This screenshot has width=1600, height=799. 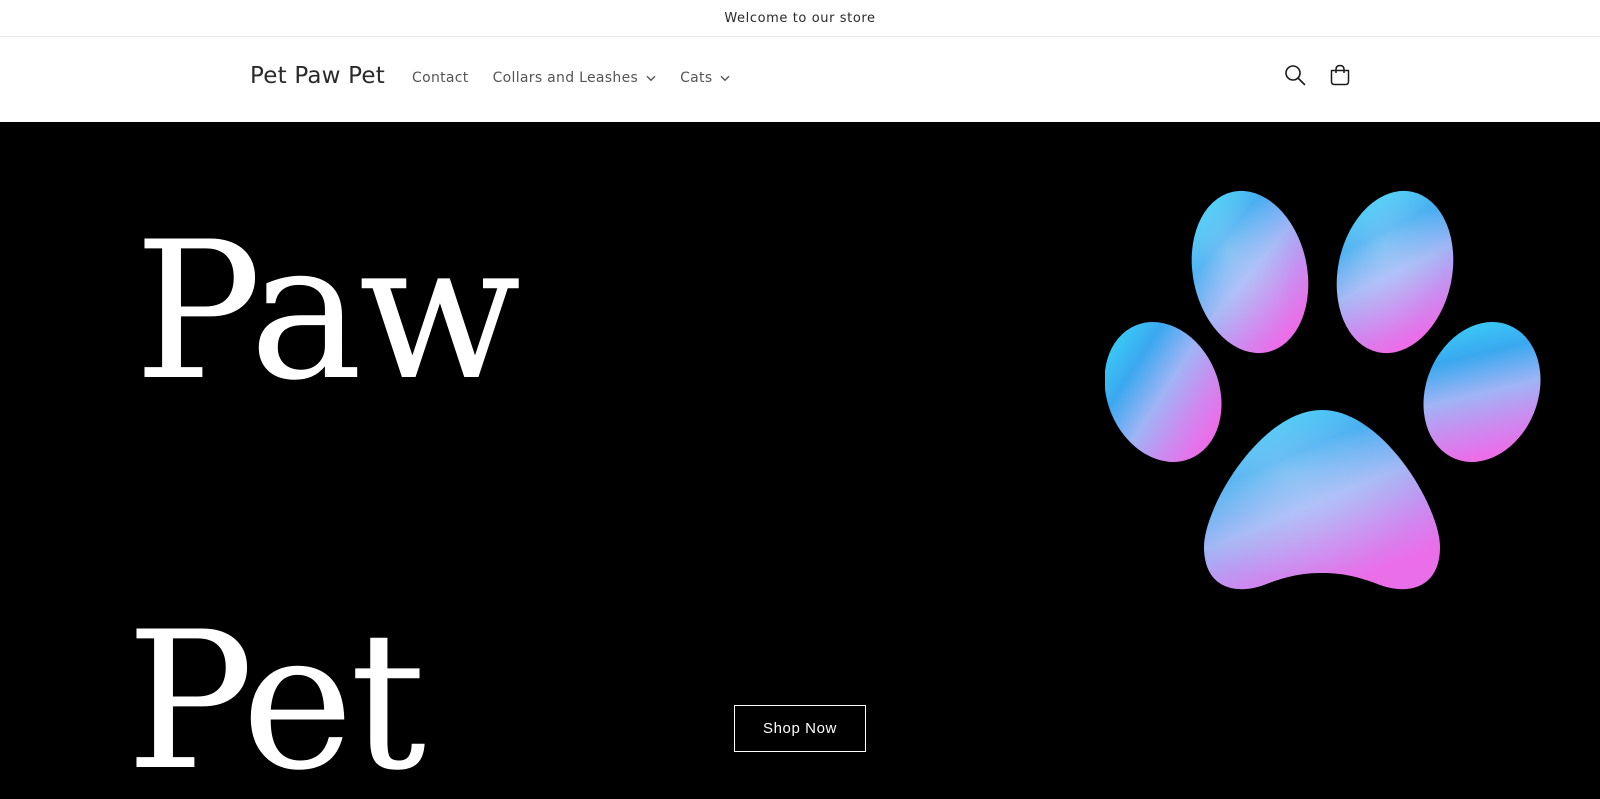 I want to click on search-icon, so click(x=1295, y=77).